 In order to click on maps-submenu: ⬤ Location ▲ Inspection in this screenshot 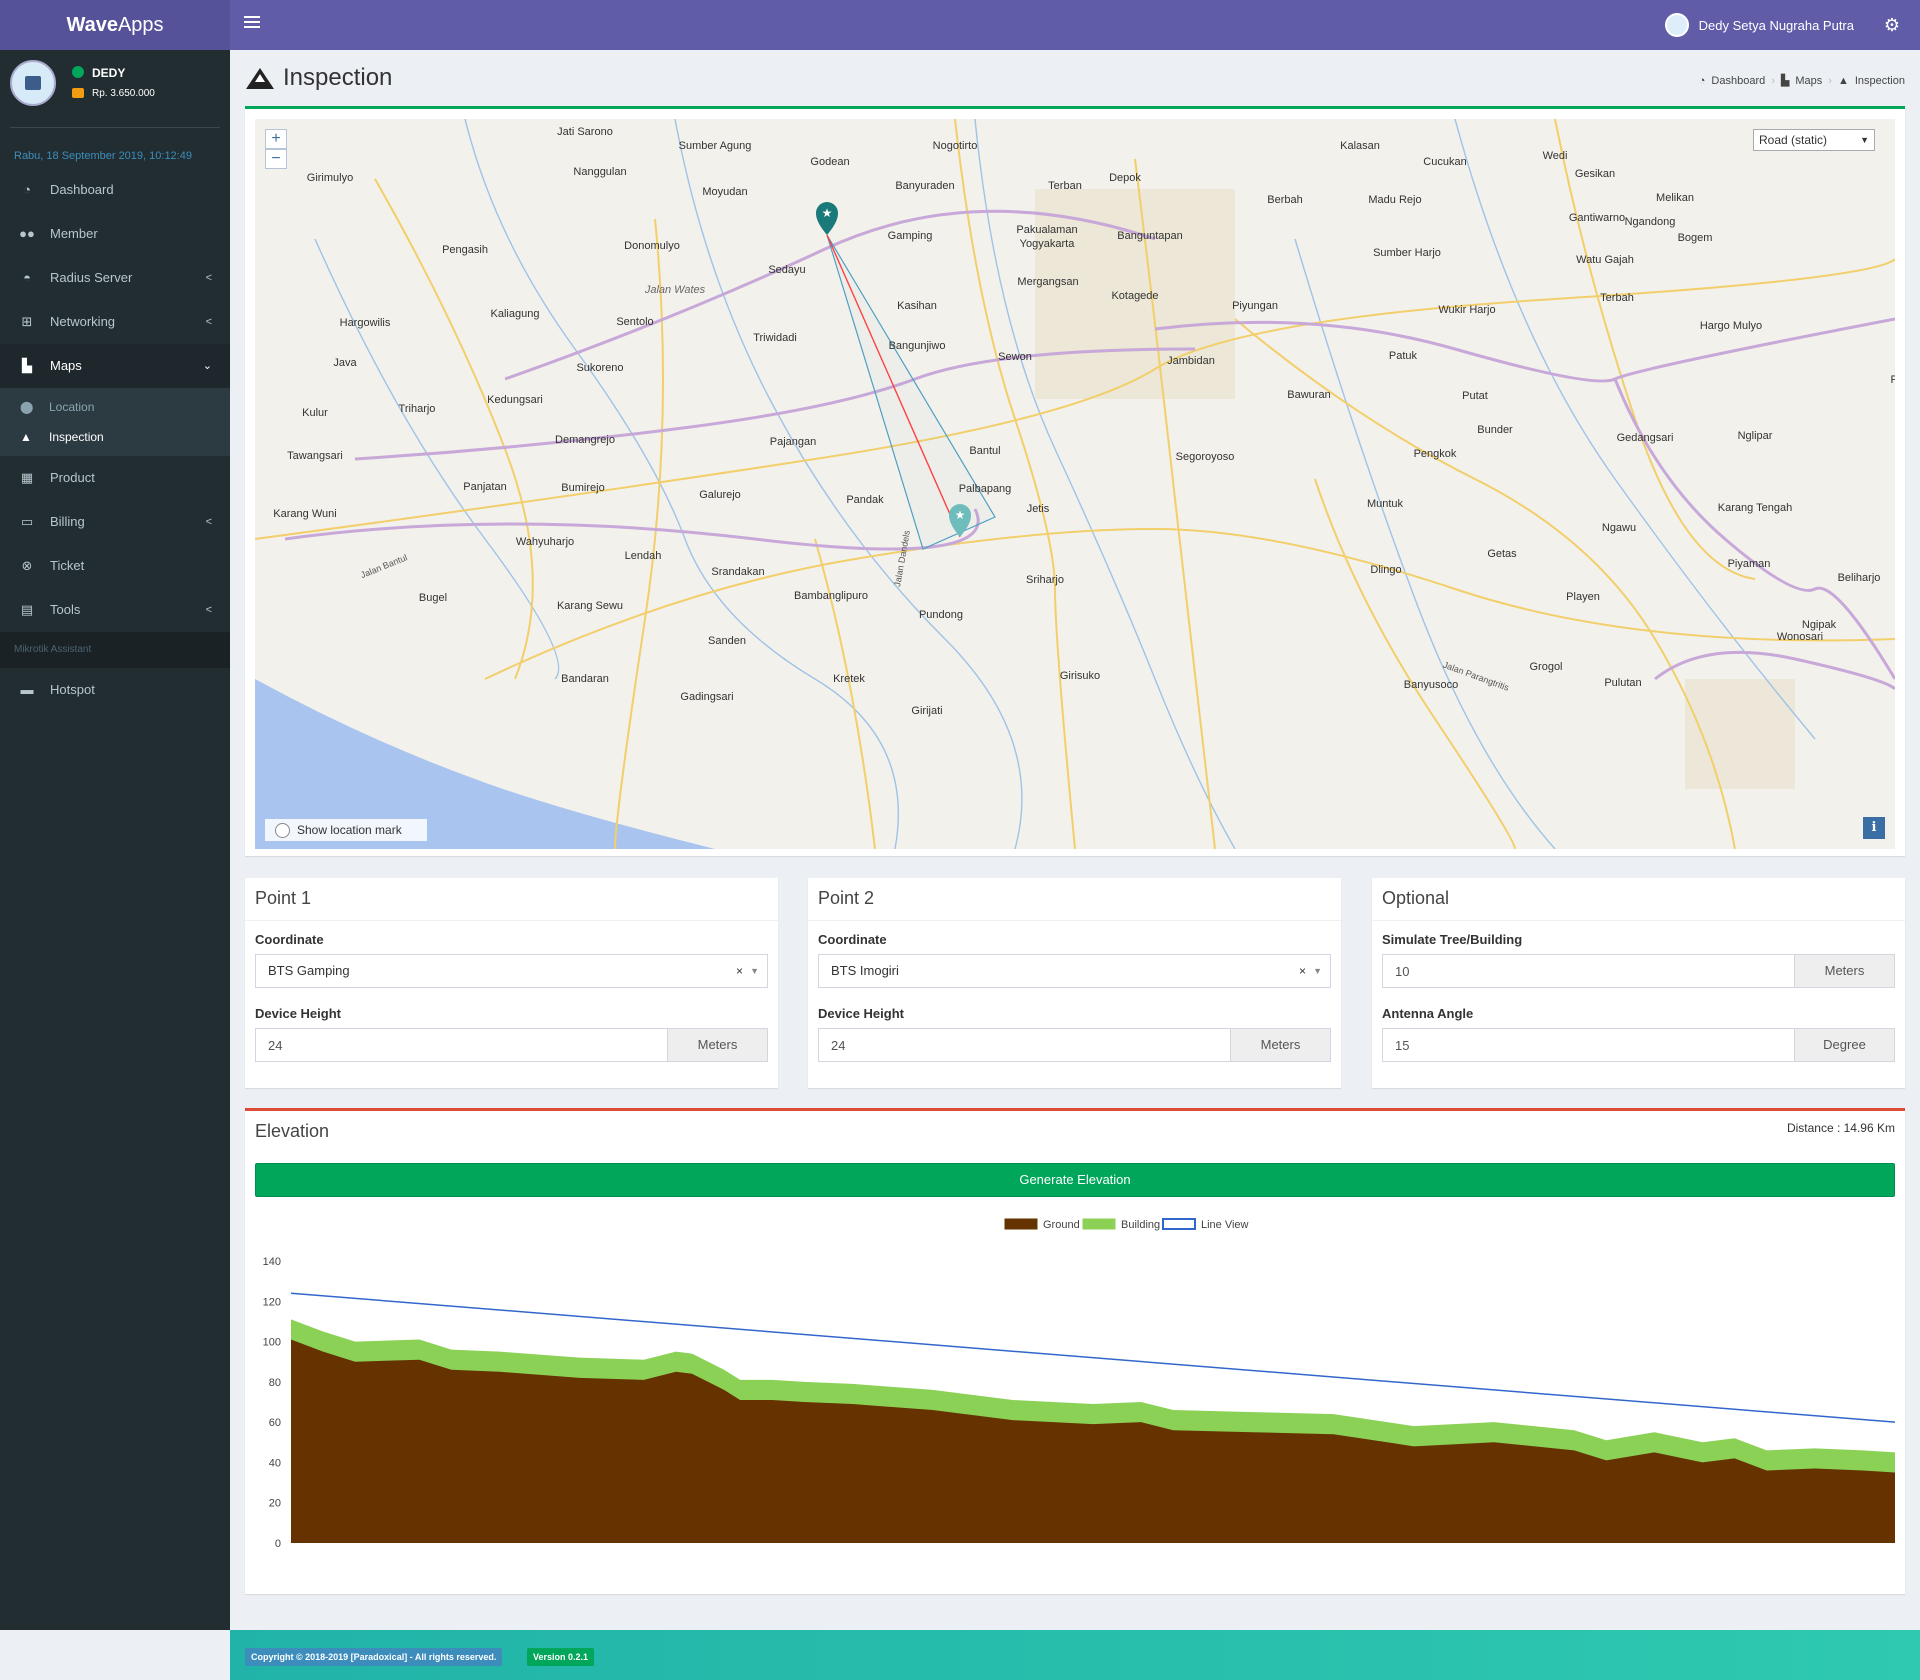, I will do `click(115, 422)`.